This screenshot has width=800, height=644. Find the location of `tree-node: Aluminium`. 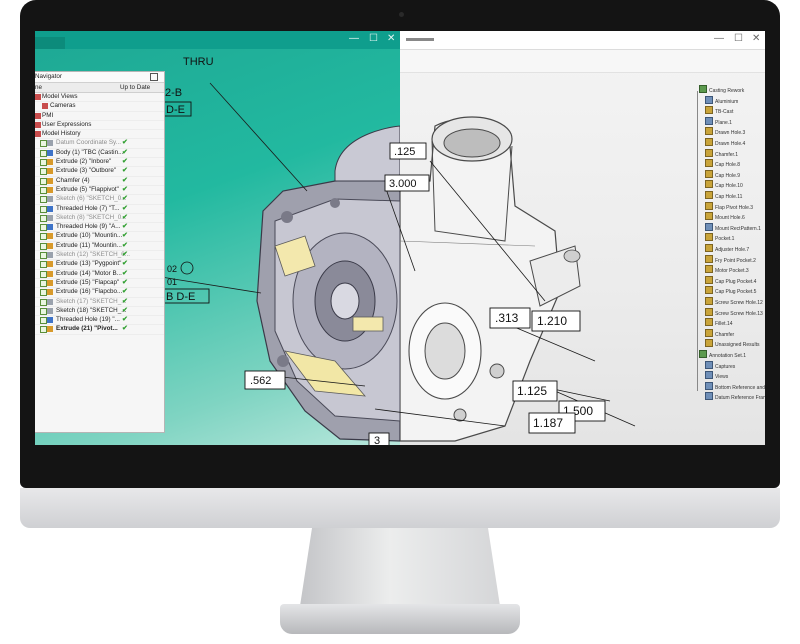

tree-node: Aluminium is located at coordinates (721, 100).